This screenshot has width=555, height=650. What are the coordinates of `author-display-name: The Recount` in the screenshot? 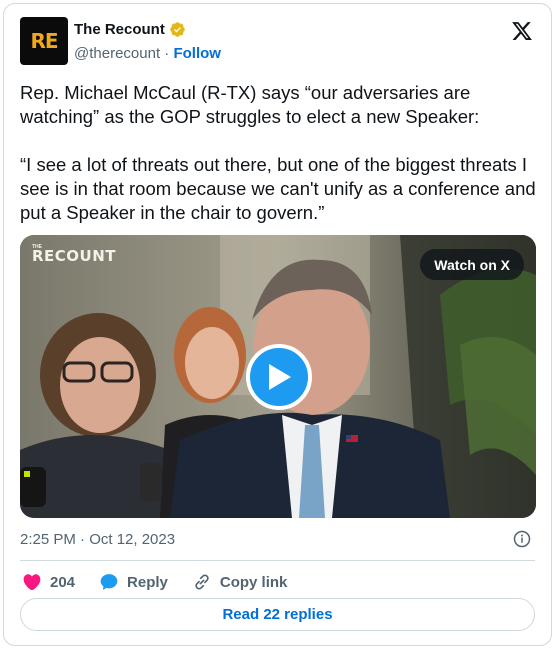 It's located at (119, 29).